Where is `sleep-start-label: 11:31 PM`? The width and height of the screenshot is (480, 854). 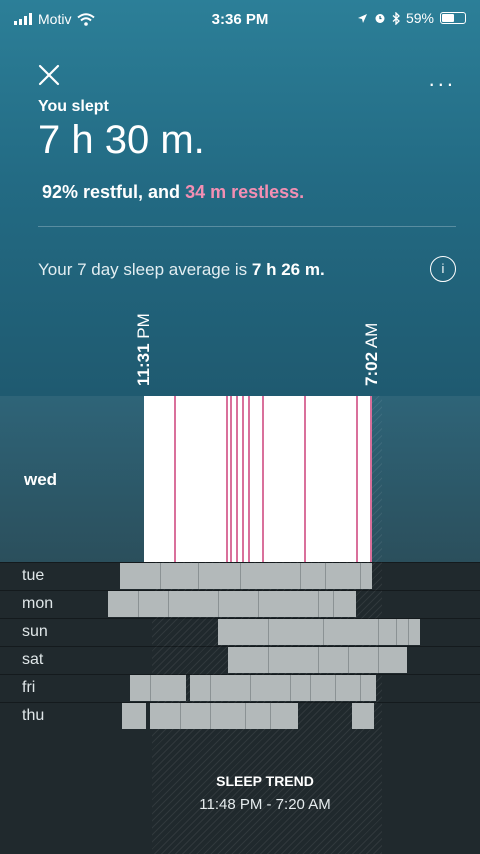 sleep-start-label: 11:31 PM is located at coordinates (146, 341).